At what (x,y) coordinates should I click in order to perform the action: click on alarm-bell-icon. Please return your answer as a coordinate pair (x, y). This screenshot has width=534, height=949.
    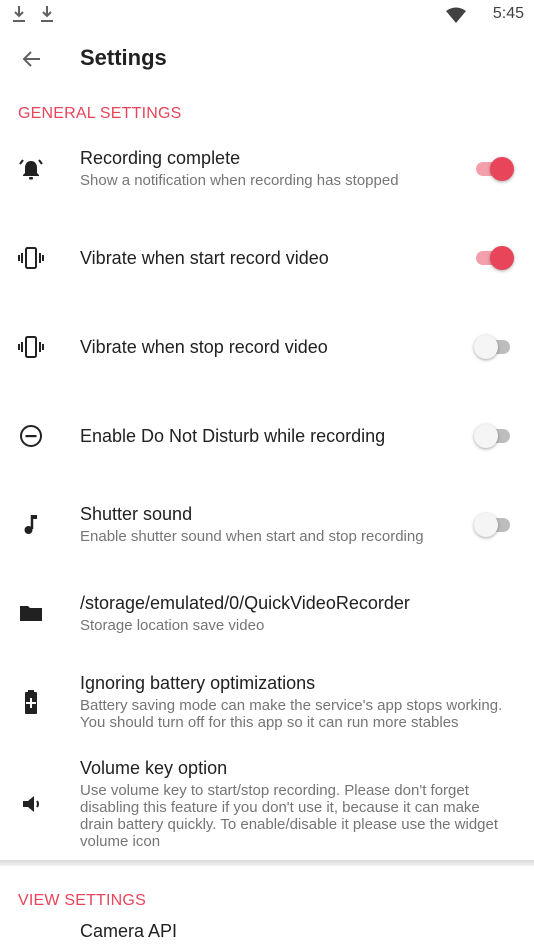
    Looking at the image, I should click on (31, 169).